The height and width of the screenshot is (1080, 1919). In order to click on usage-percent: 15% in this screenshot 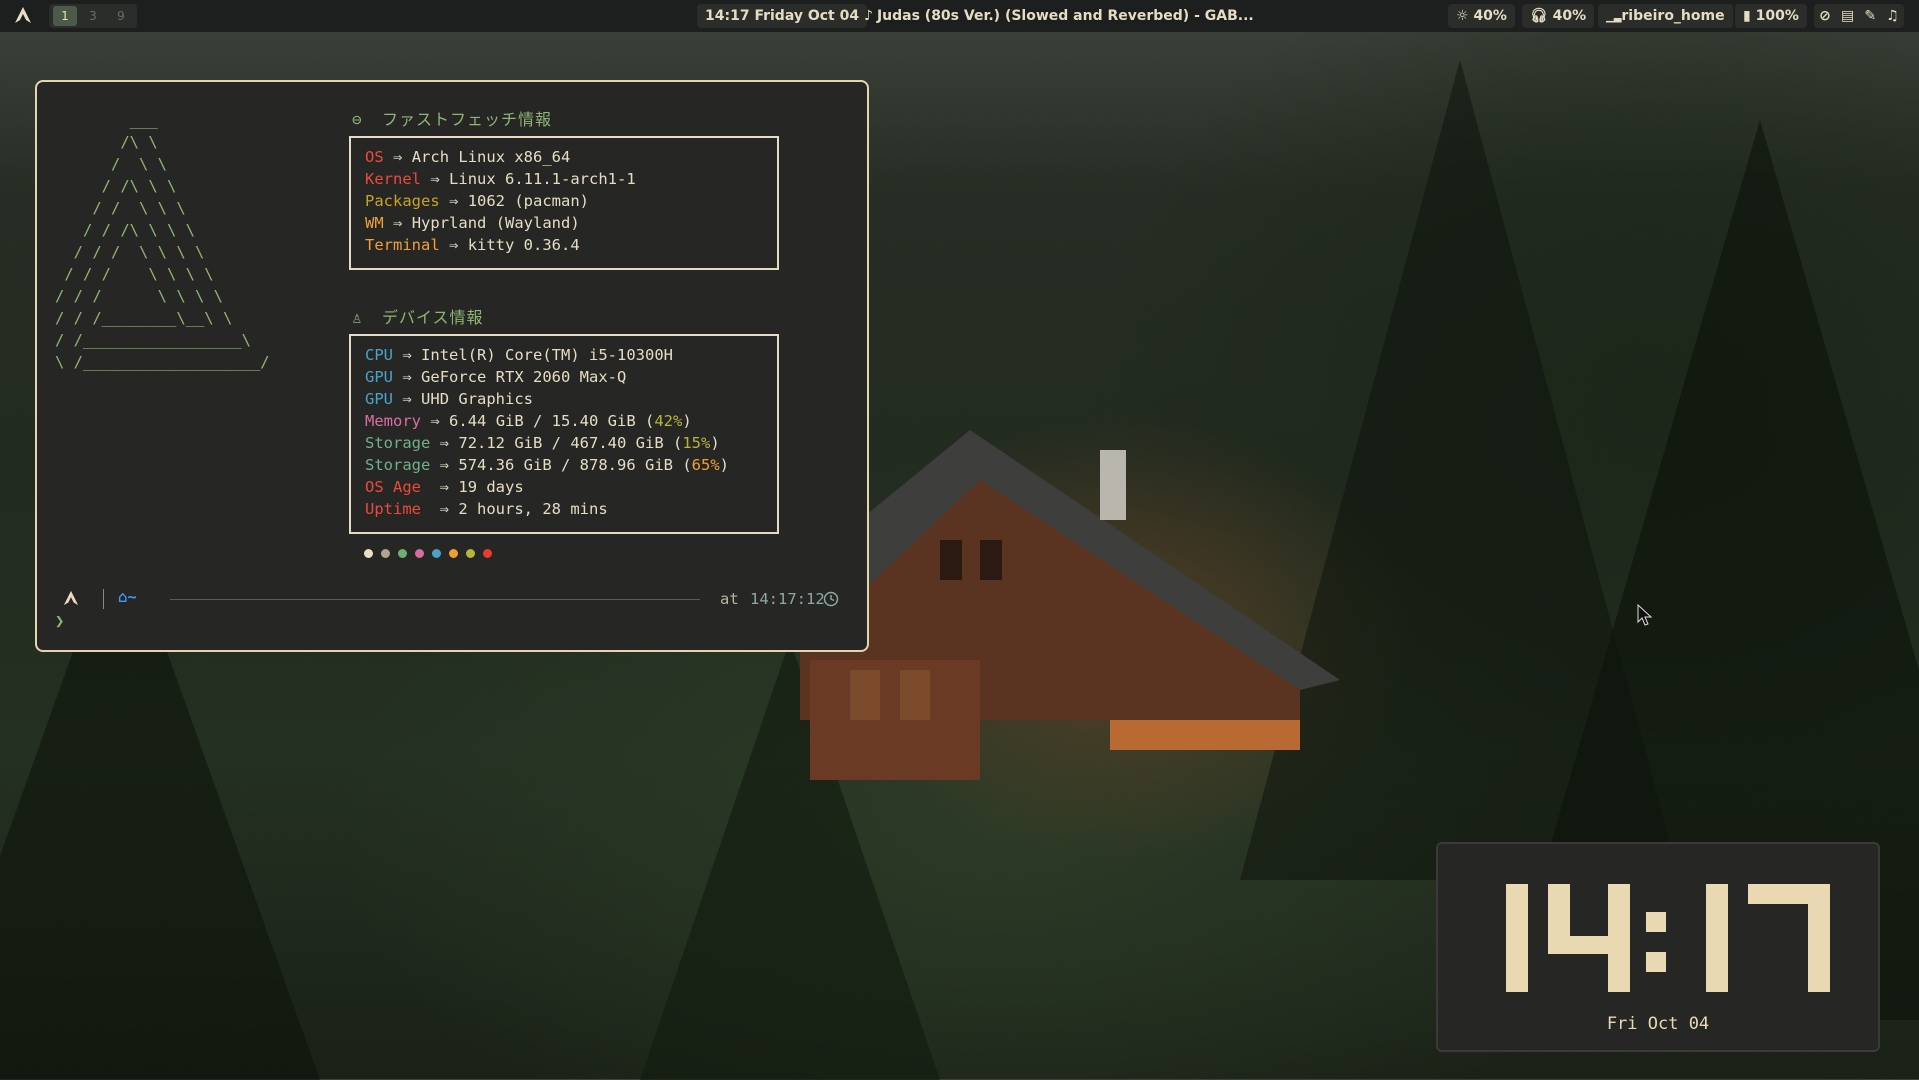, I will do `click(696, 443)`.